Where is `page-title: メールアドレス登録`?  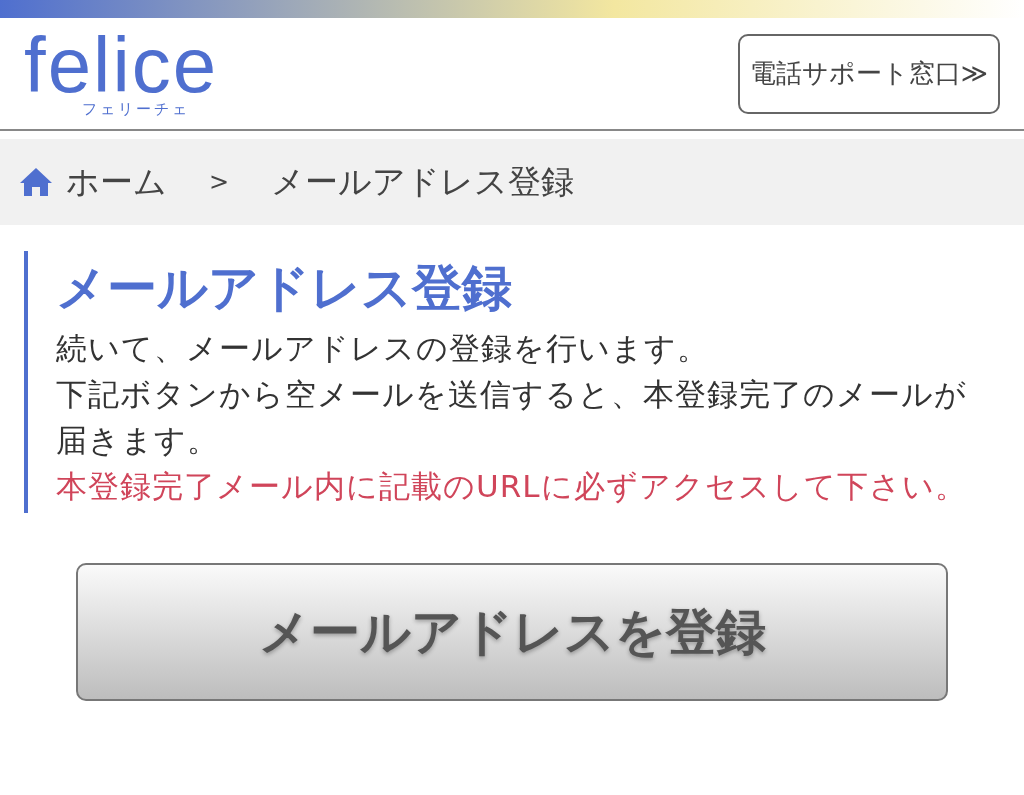 page-title: メールアドレス登録 is located at coordinates (284, 288).